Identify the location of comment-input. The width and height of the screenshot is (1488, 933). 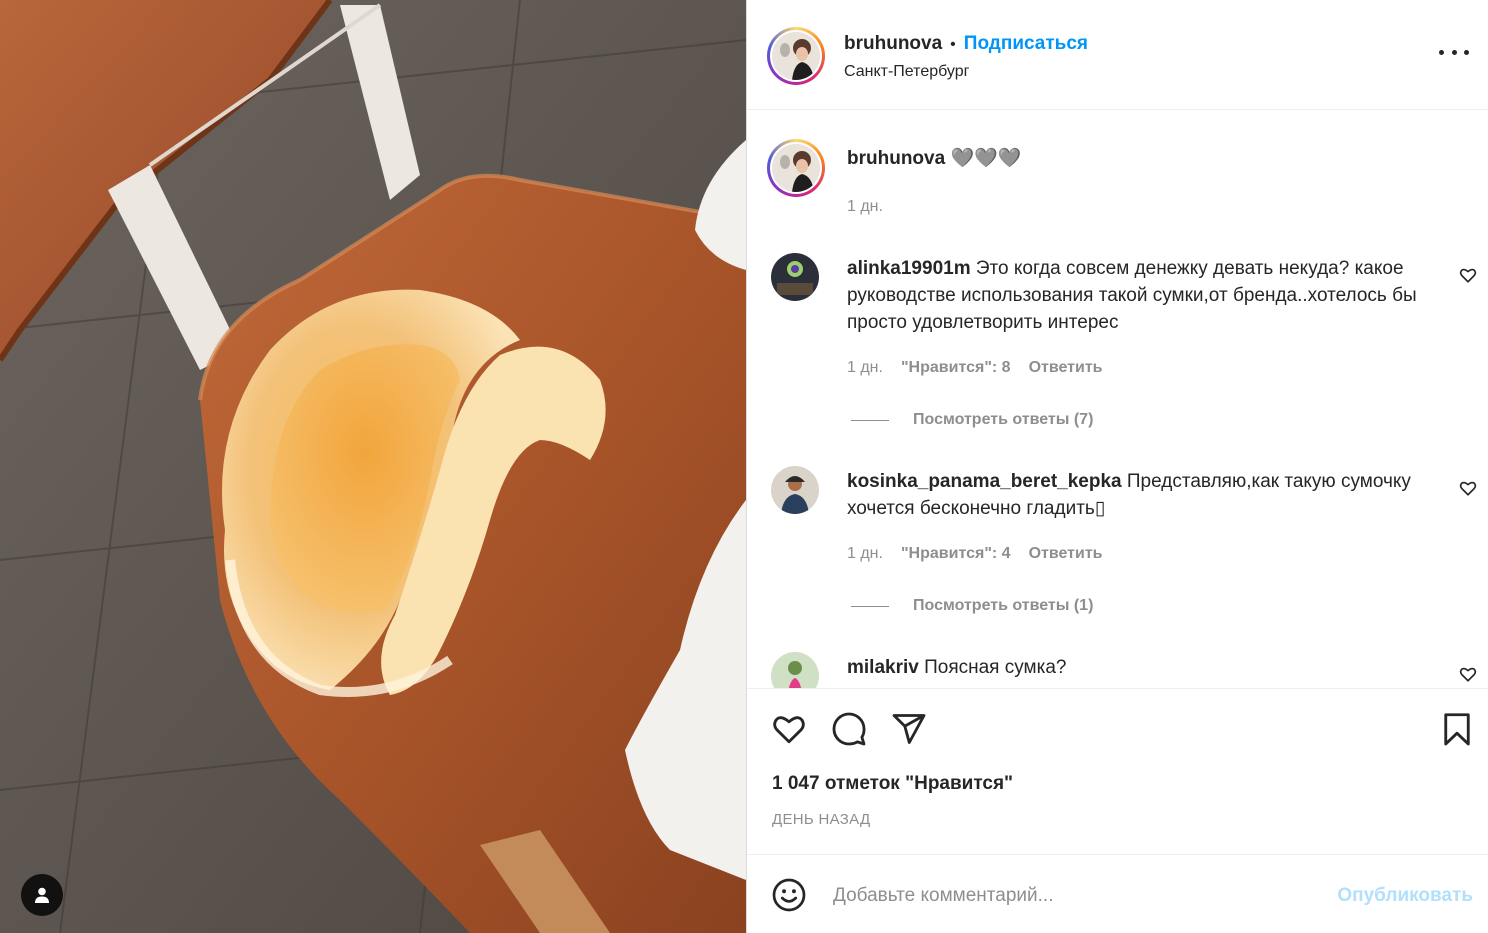
(1063, 896).